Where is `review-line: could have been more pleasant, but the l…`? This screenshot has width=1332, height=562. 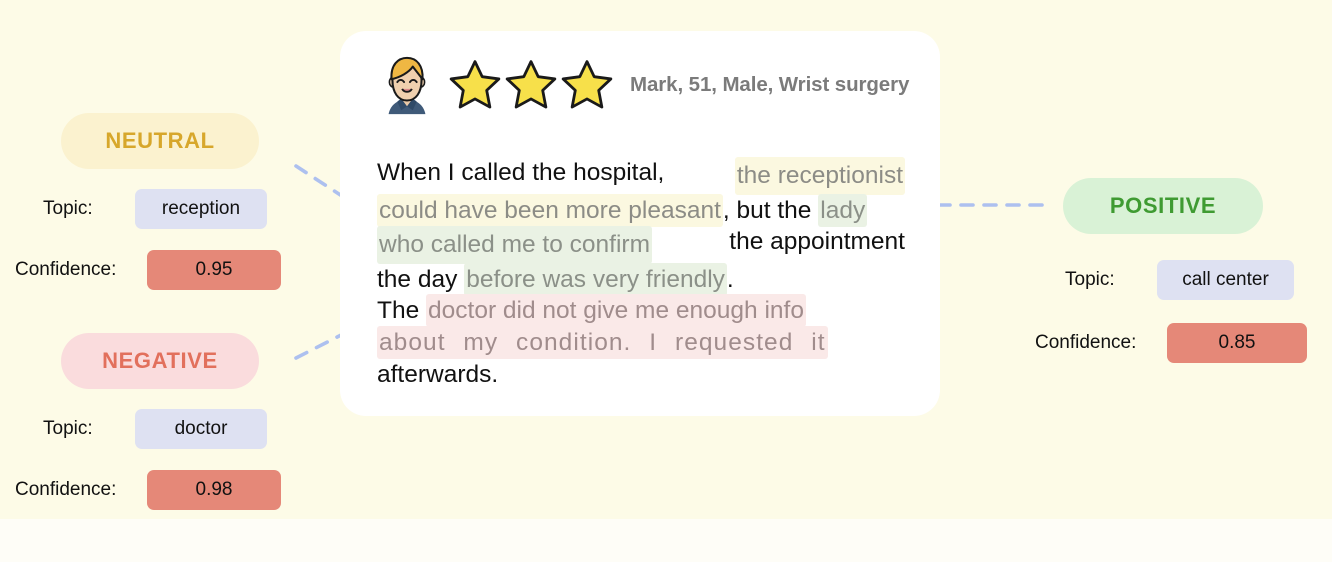
review-line: could have been more pleasant, but the l… is located at coordinates (641, 210).